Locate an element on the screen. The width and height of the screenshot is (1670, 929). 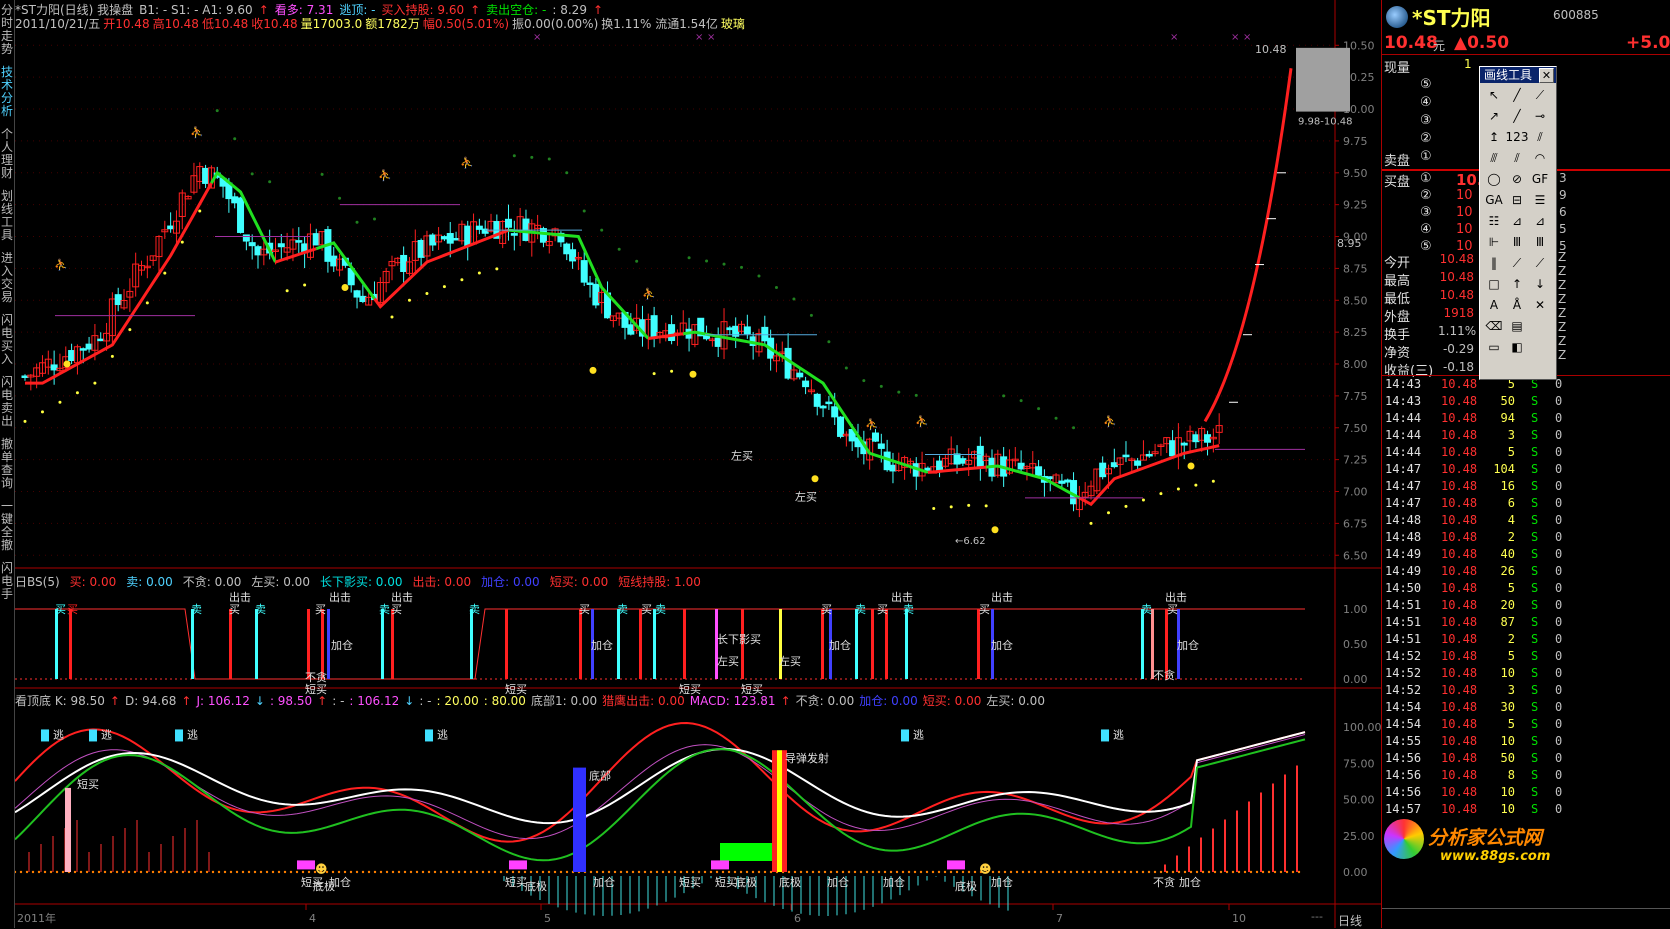
escape-marker is located at coordinates (429, 735).